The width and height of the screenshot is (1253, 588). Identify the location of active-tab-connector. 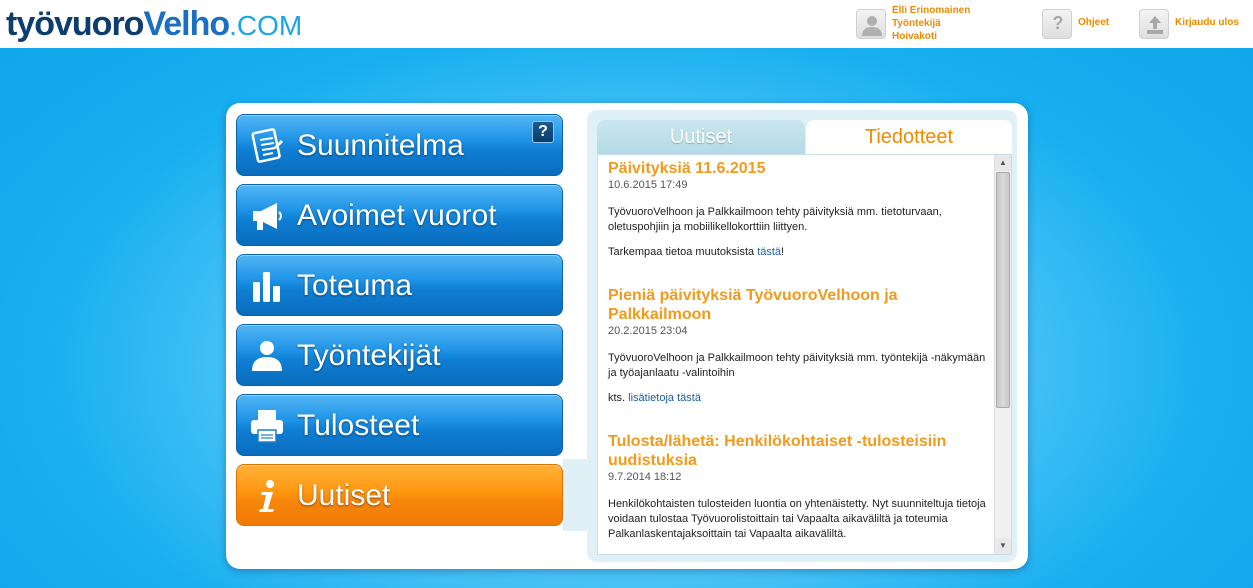
(575, 495).